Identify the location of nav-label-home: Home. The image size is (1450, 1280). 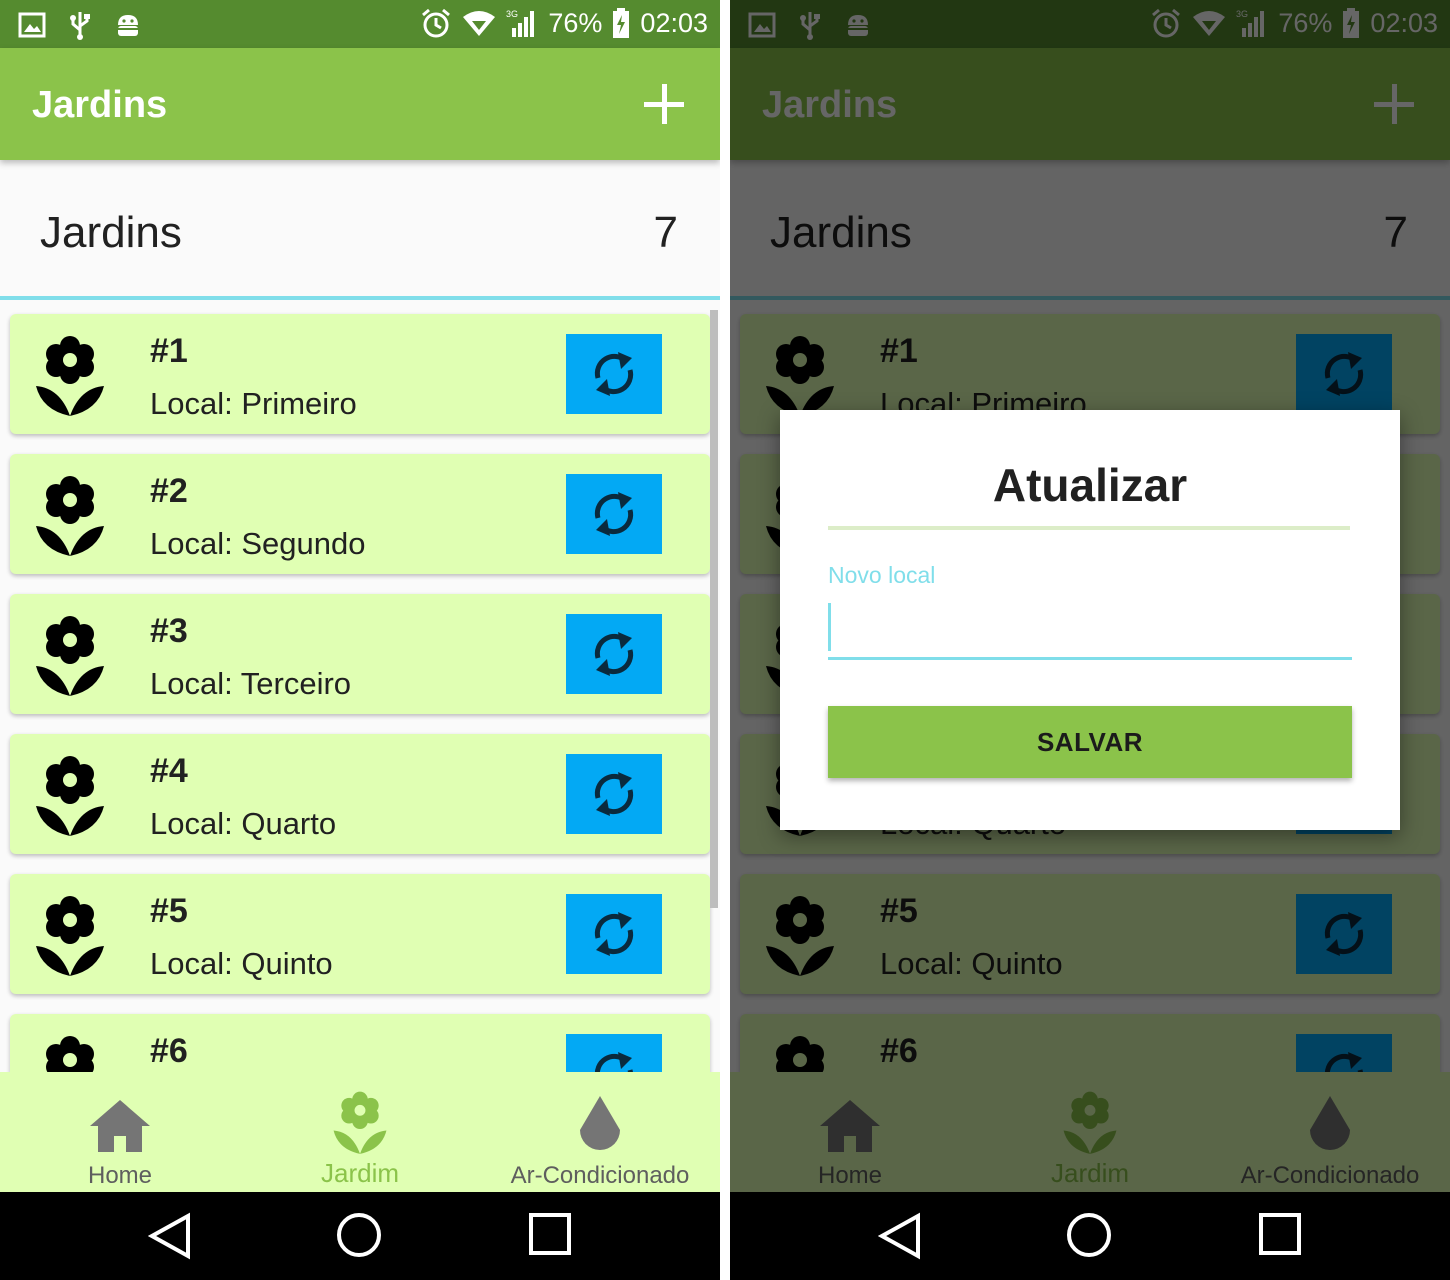
(120, 1175).